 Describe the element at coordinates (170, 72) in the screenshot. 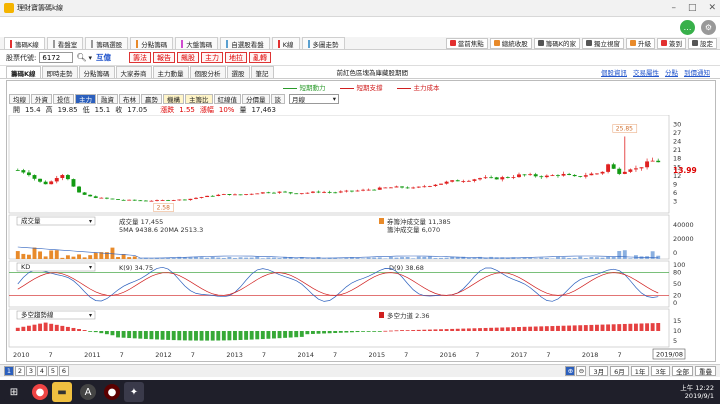

I see `sub-tab-4: 主力動量` at that location.